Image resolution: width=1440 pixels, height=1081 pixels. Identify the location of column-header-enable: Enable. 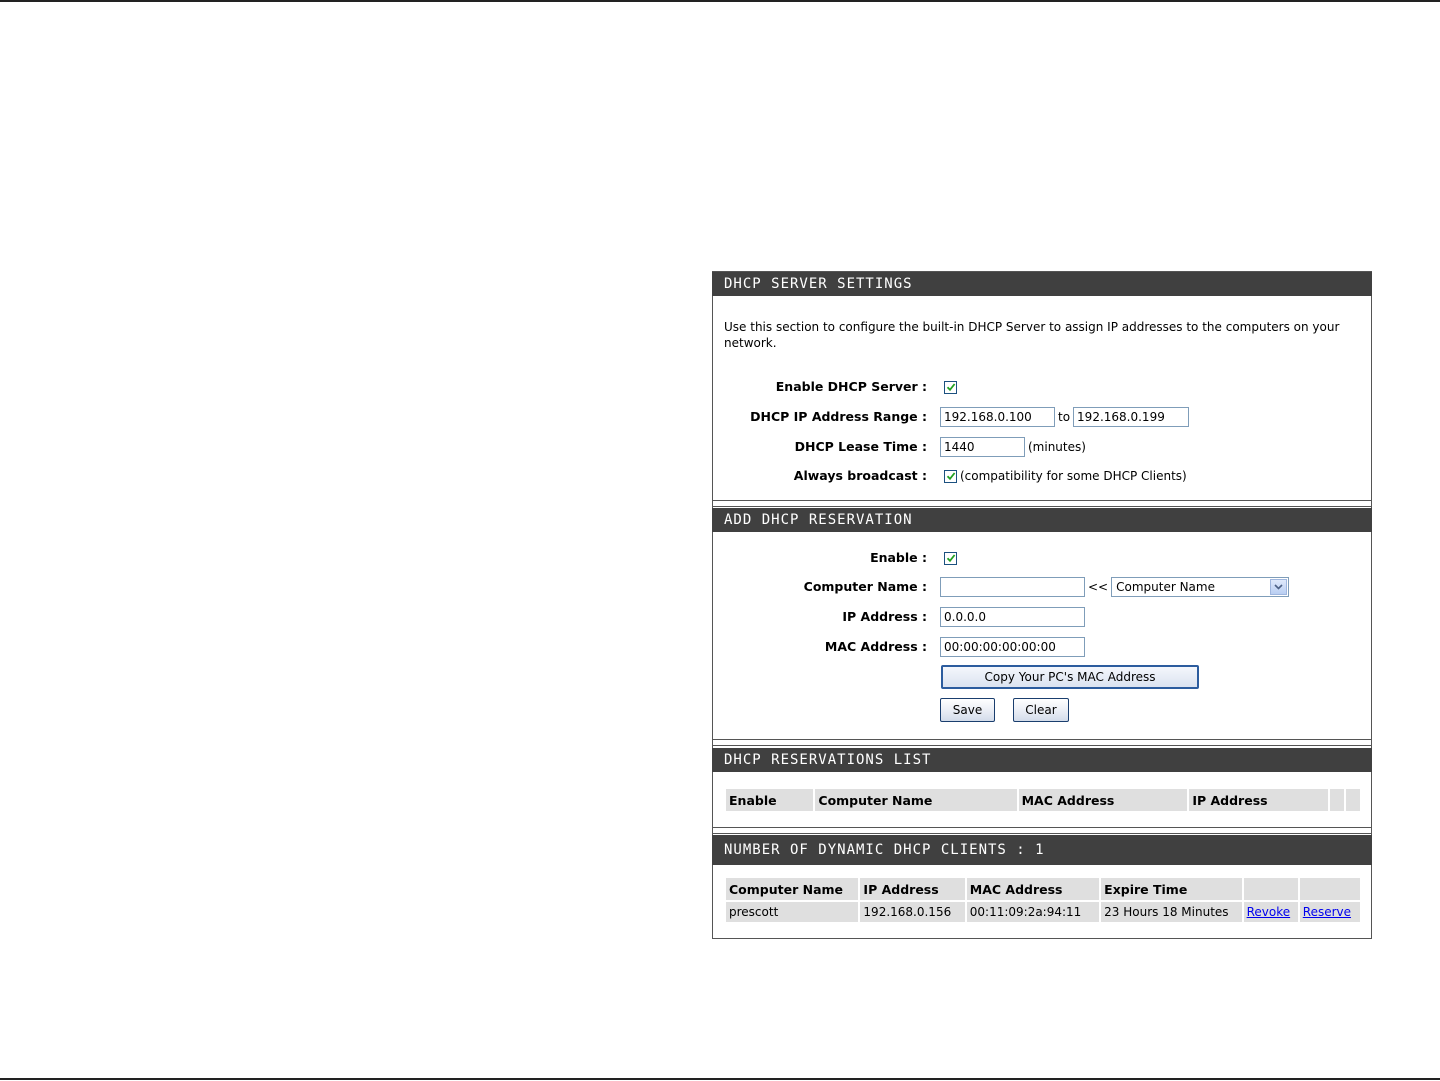
(770, 800).